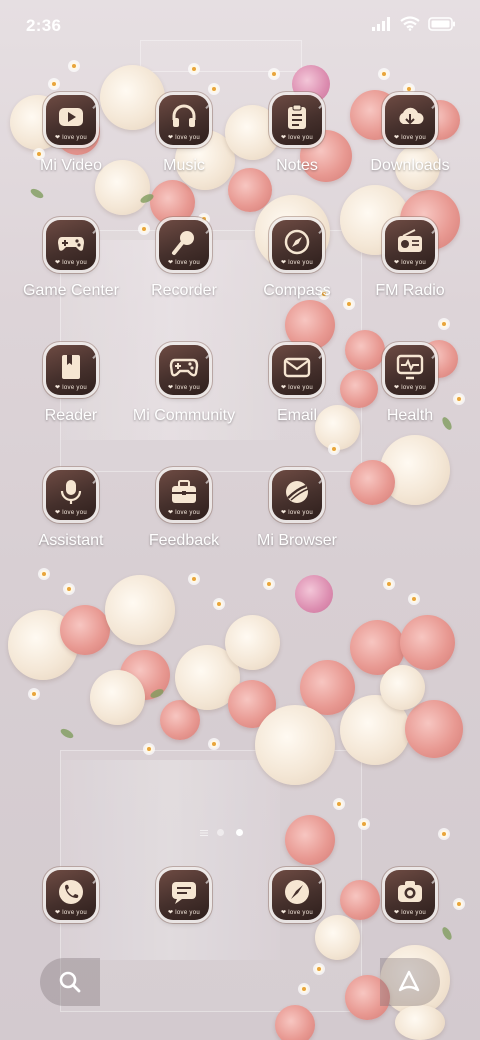  Describe the element at coordinates (71, 529) in the screenshot. I see `app-assistant: ❤ love you Assistant` at that location.